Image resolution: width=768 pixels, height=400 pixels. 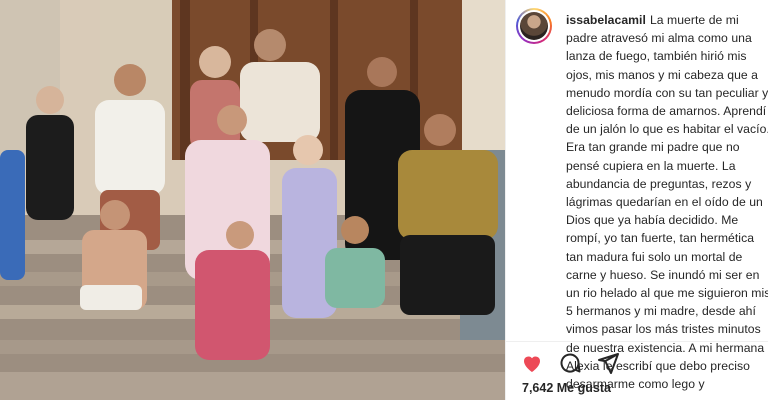 I want to click on divider, so click(x=637, y=341).